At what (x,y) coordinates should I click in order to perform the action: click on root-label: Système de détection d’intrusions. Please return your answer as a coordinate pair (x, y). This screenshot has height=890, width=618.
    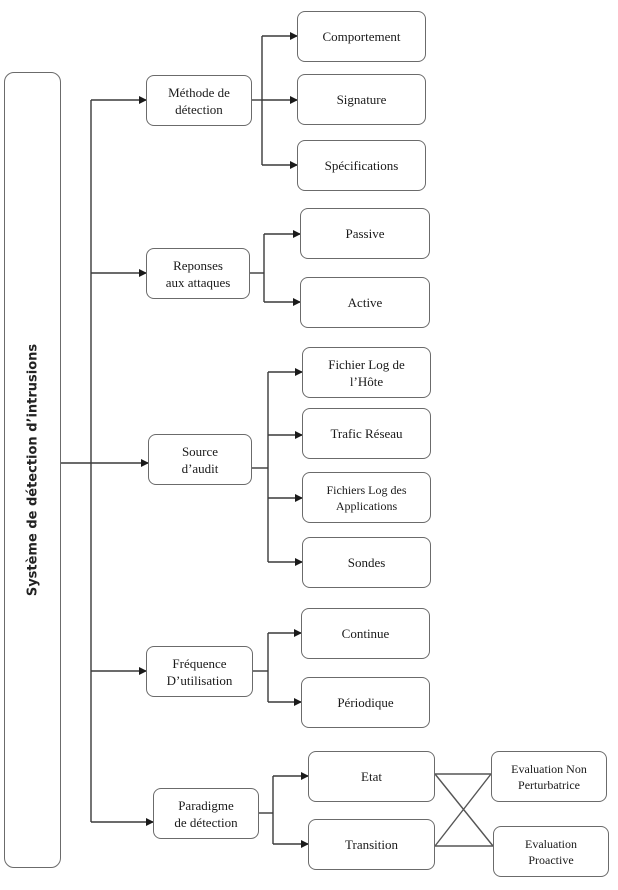
    Looking at the image, I should click on (32, 470).